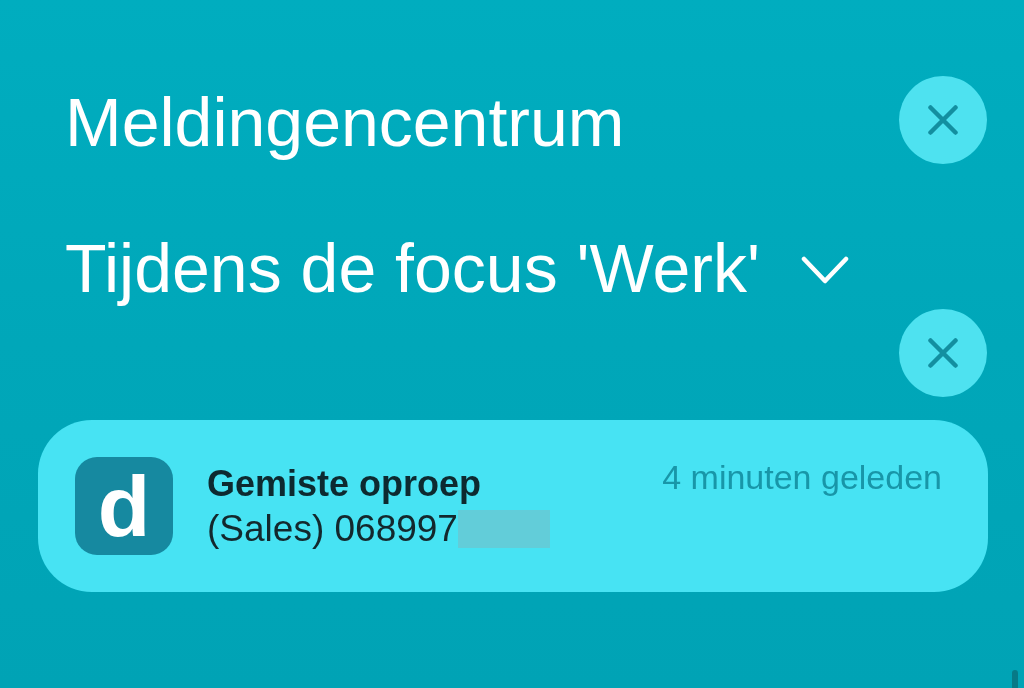 The image size is (1024, 688). What do you see at coordinates (124, 506) in the screenshot?
I see `app-icon: d` at bounding box center [124, 506].